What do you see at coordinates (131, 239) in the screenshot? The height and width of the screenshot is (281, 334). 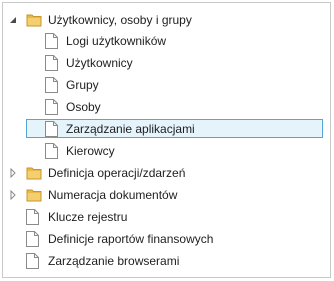 I see `tree-item-label: Definicje raportów finansowych` at bounding box center [131, 239].